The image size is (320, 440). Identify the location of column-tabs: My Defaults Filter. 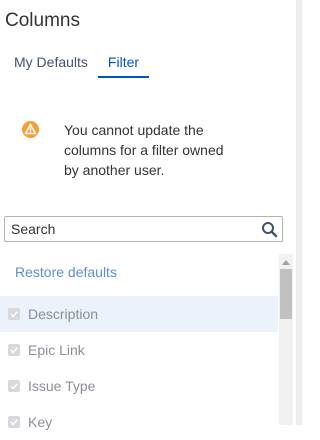
(77, 65).